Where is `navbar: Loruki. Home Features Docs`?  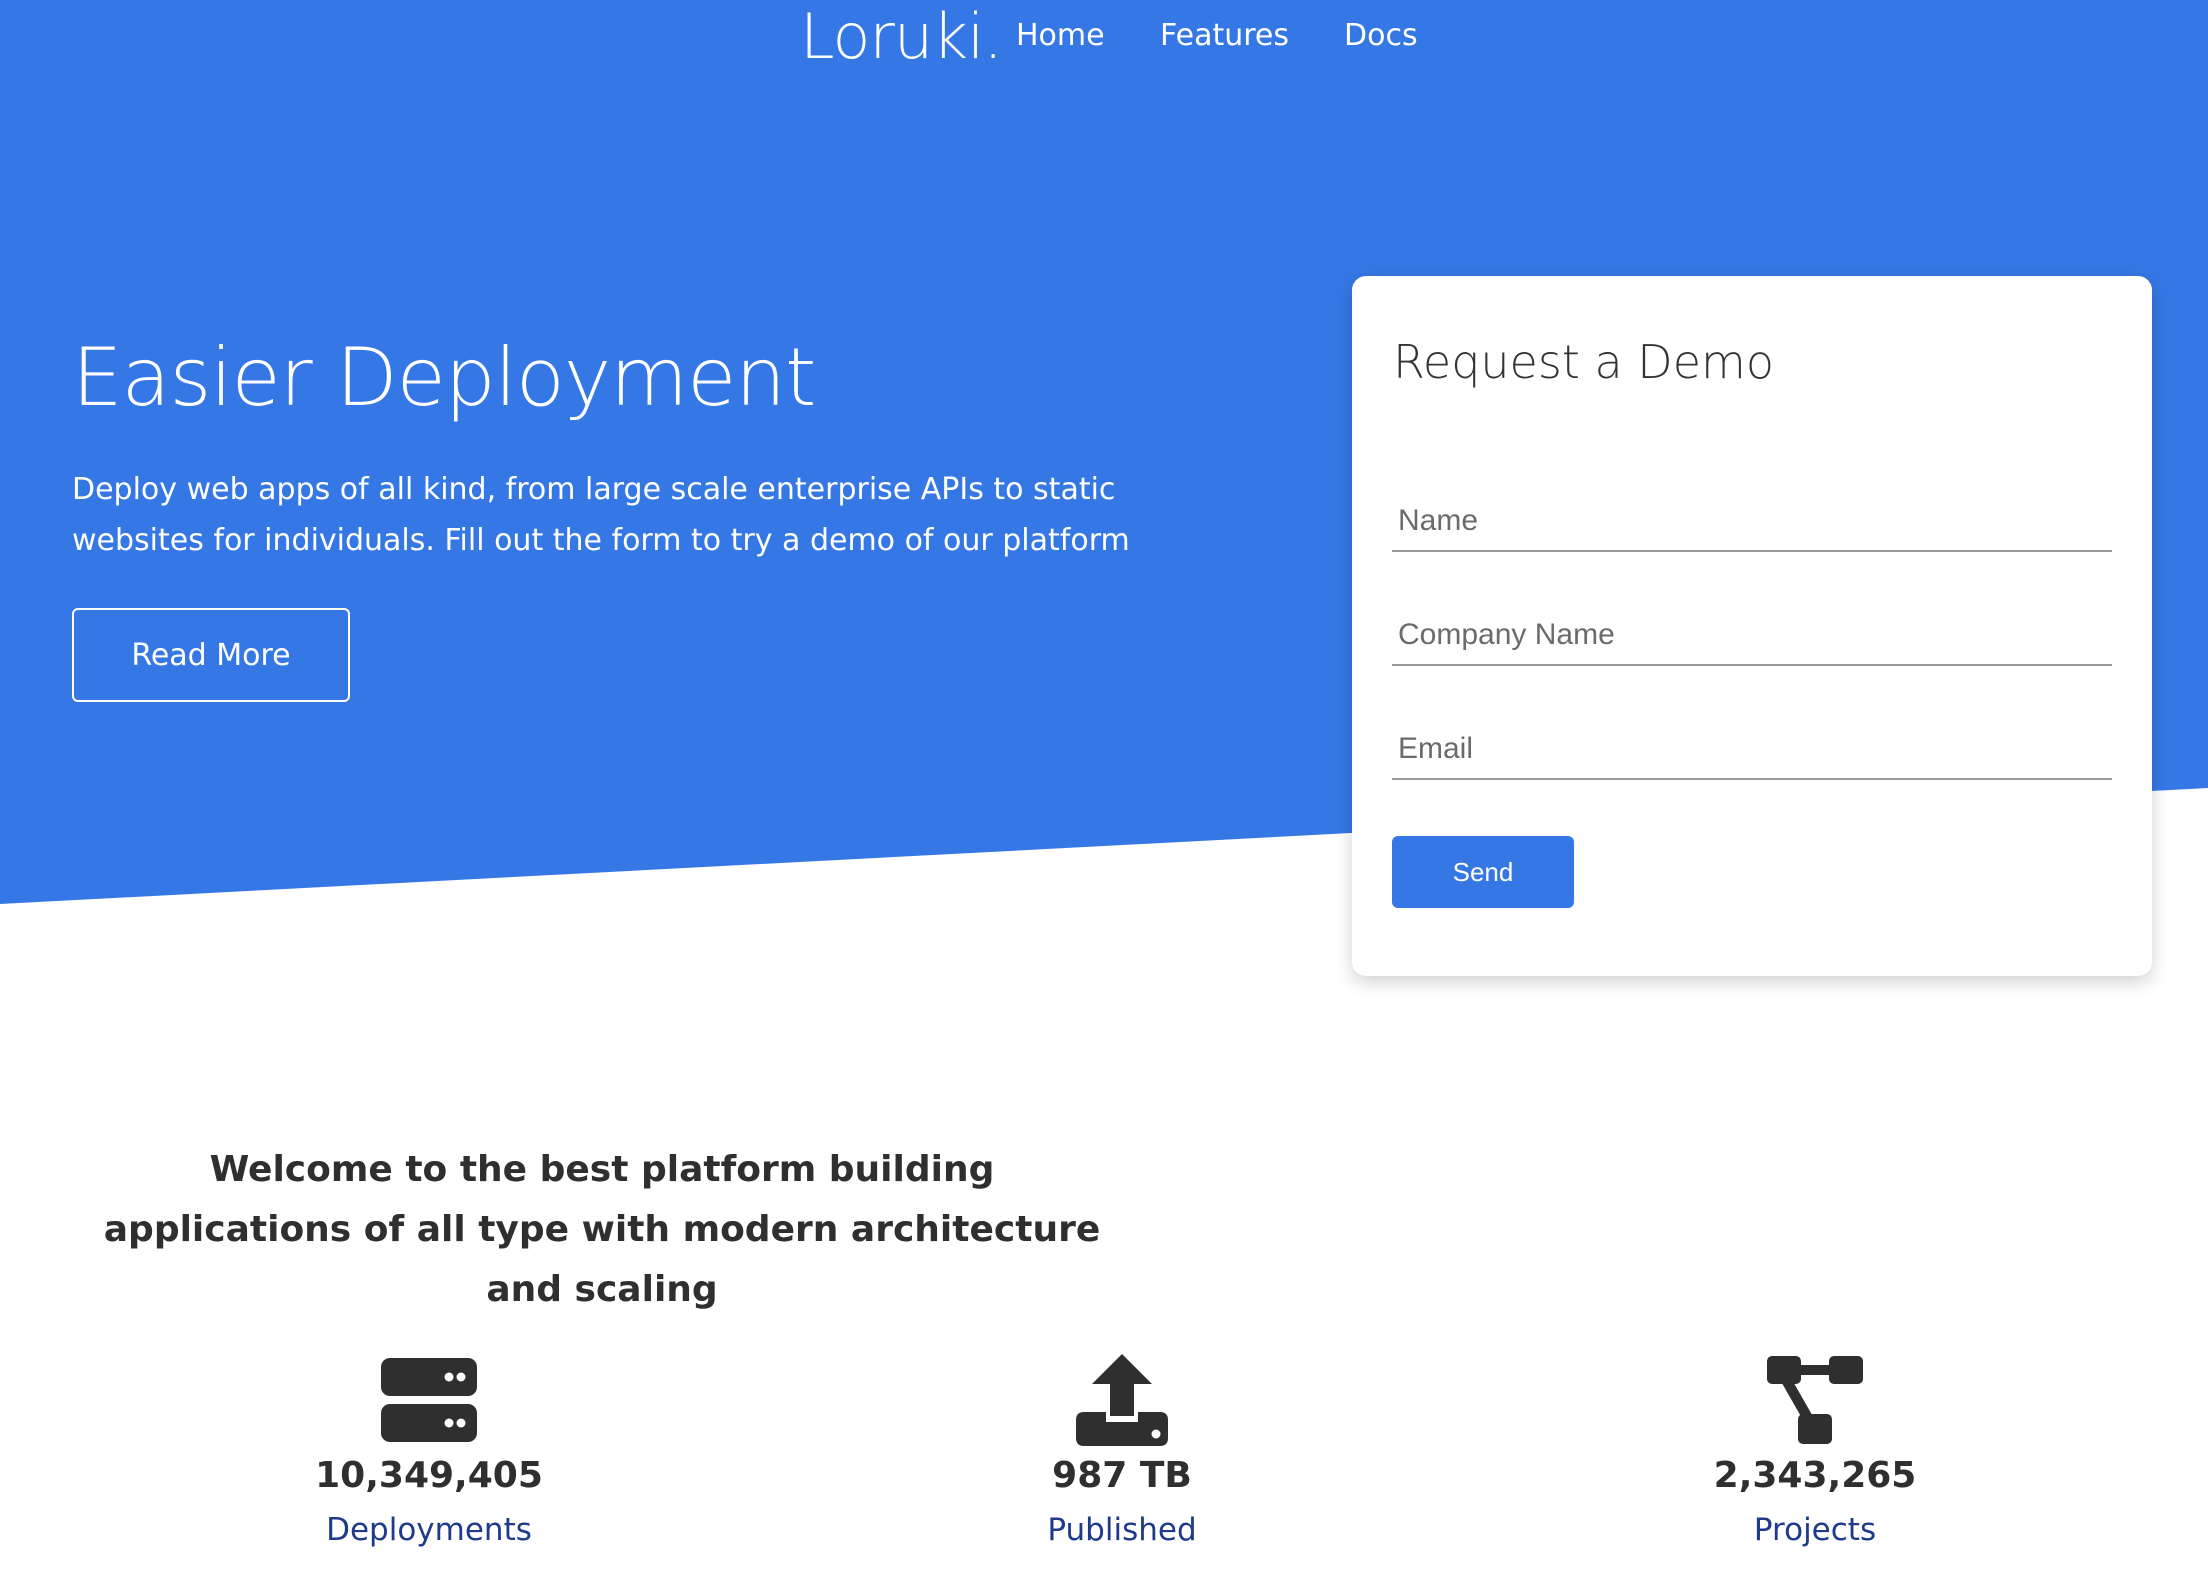 navbar: Loruki. Home Features Docs is located at coordinates (1104, 40).